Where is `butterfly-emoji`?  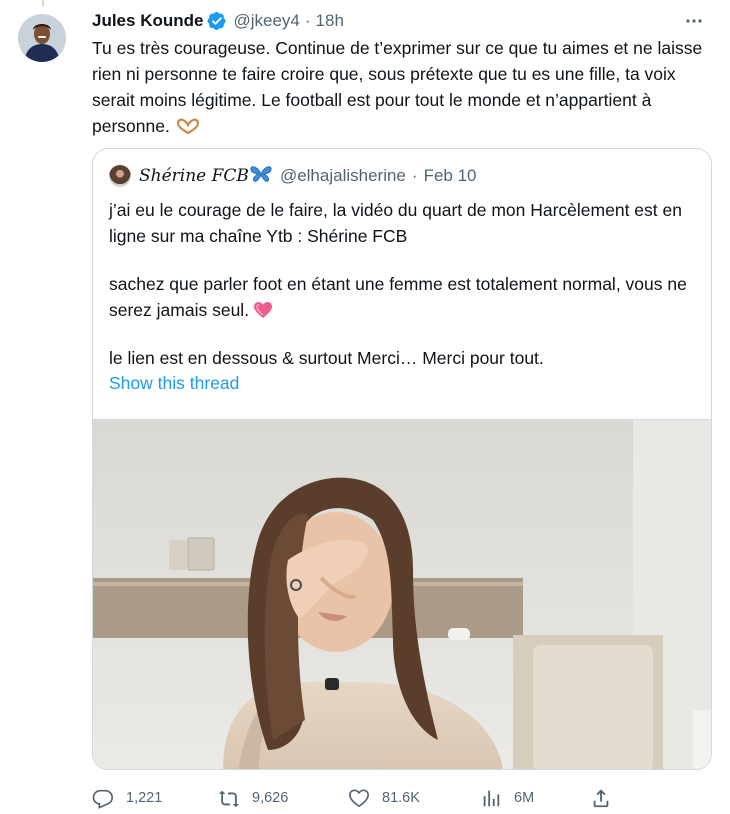
butterfly-emoji is located at coordinates (261, 176).